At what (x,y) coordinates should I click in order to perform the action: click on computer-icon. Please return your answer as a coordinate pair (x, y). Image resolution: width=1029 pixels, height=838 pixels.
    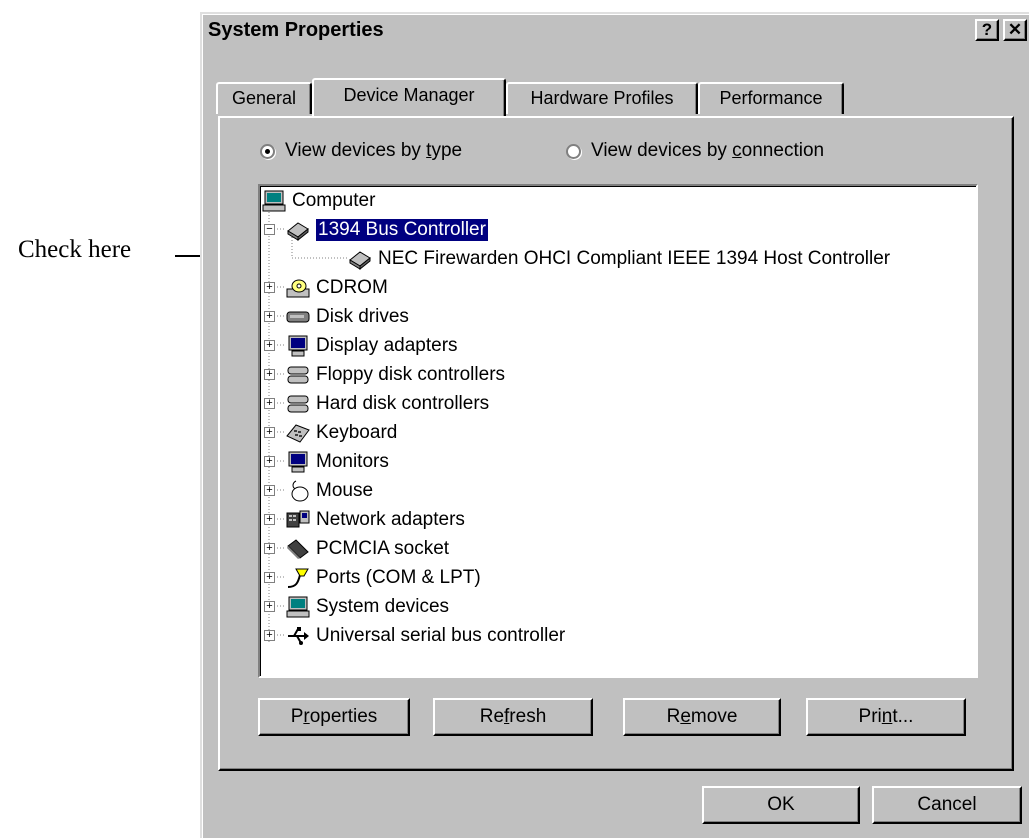
    Looking at the image, I should click on (274, 200).